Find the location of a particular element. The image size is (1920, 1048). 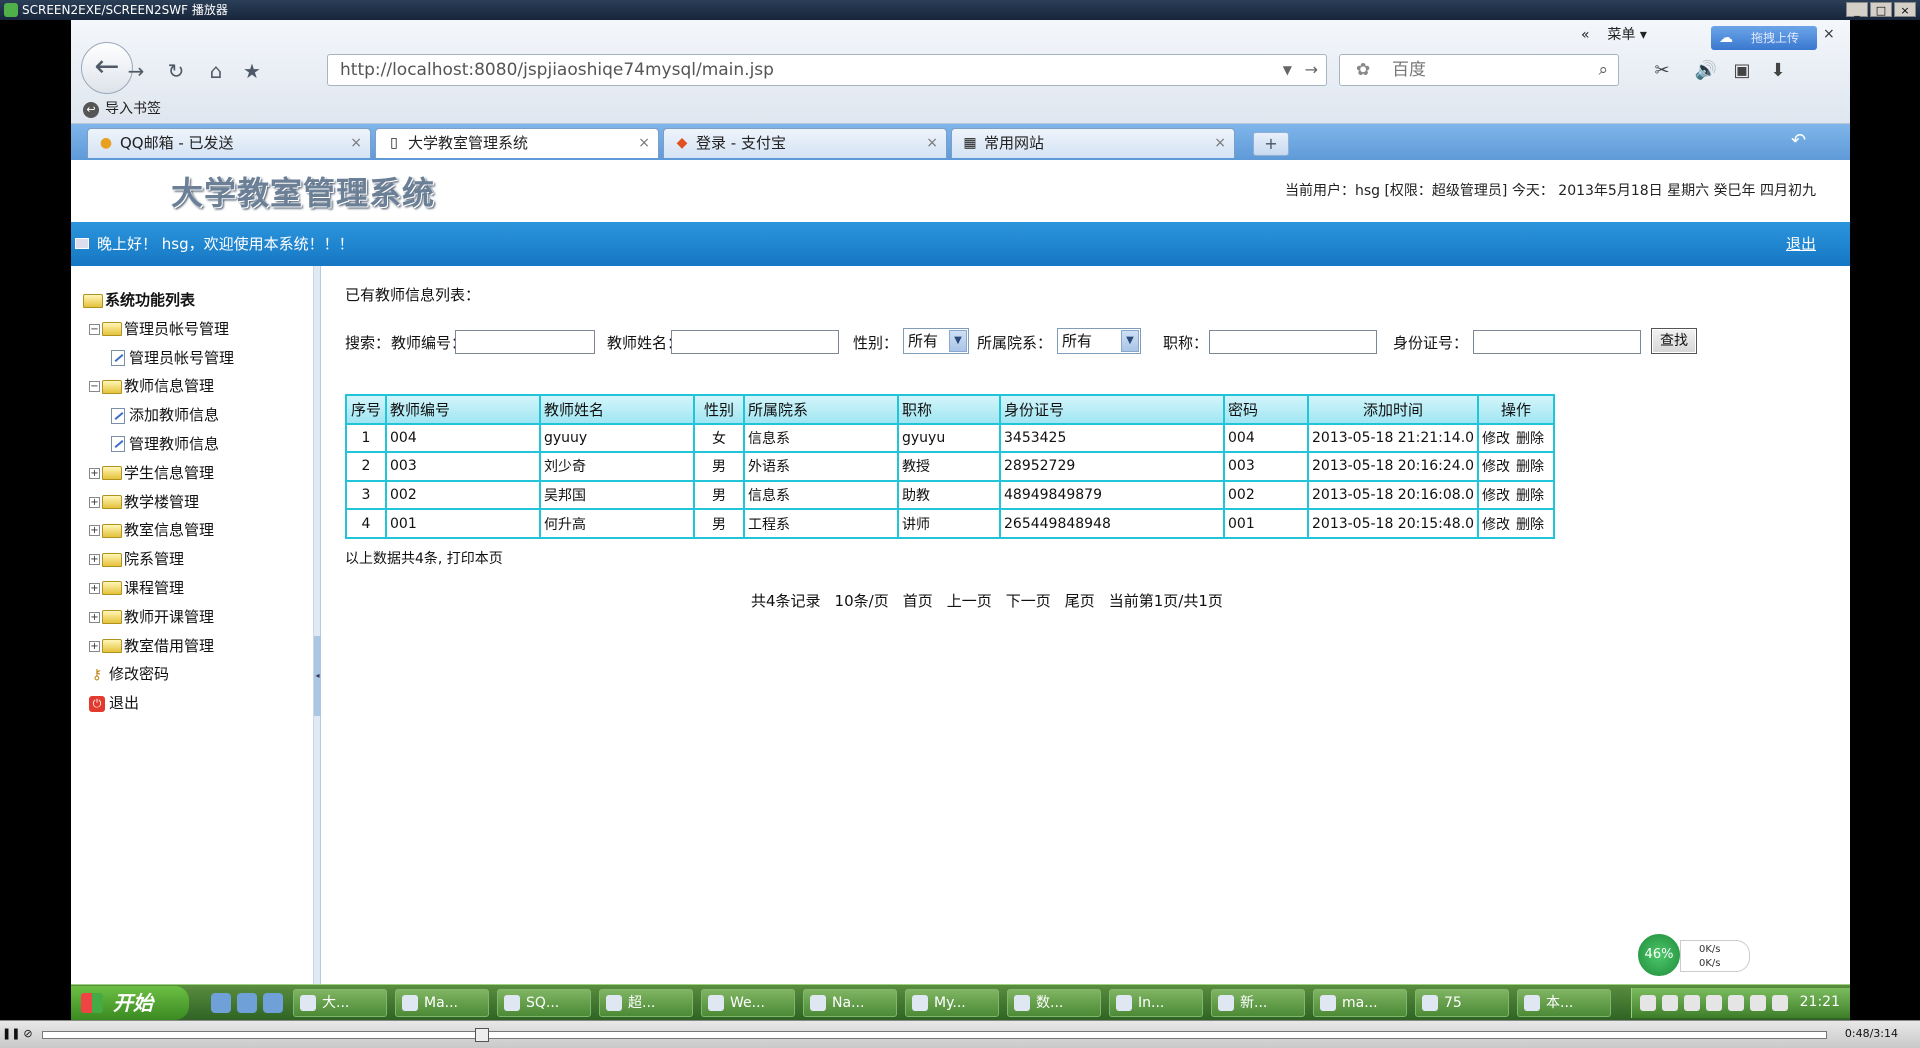

close-icon: × is located at coordinates (1905, 9).